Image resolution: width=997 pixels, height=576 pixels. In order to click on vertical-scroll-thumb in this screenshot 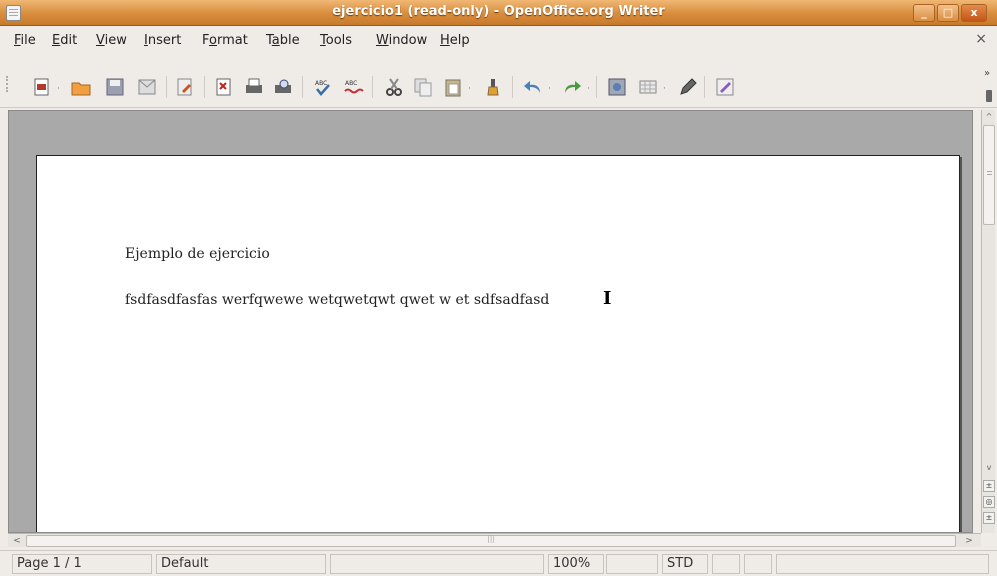, I will do `click(989, 175)`.